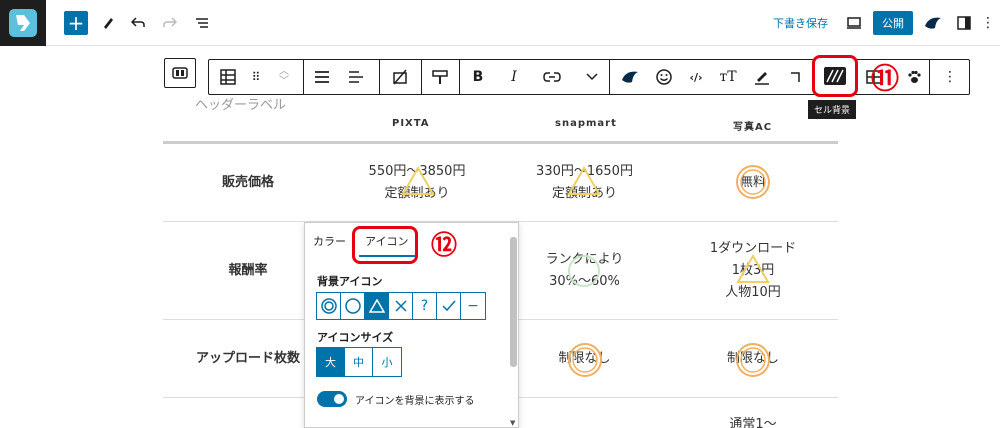  I want to click on logo-icon, so click(23, 23).